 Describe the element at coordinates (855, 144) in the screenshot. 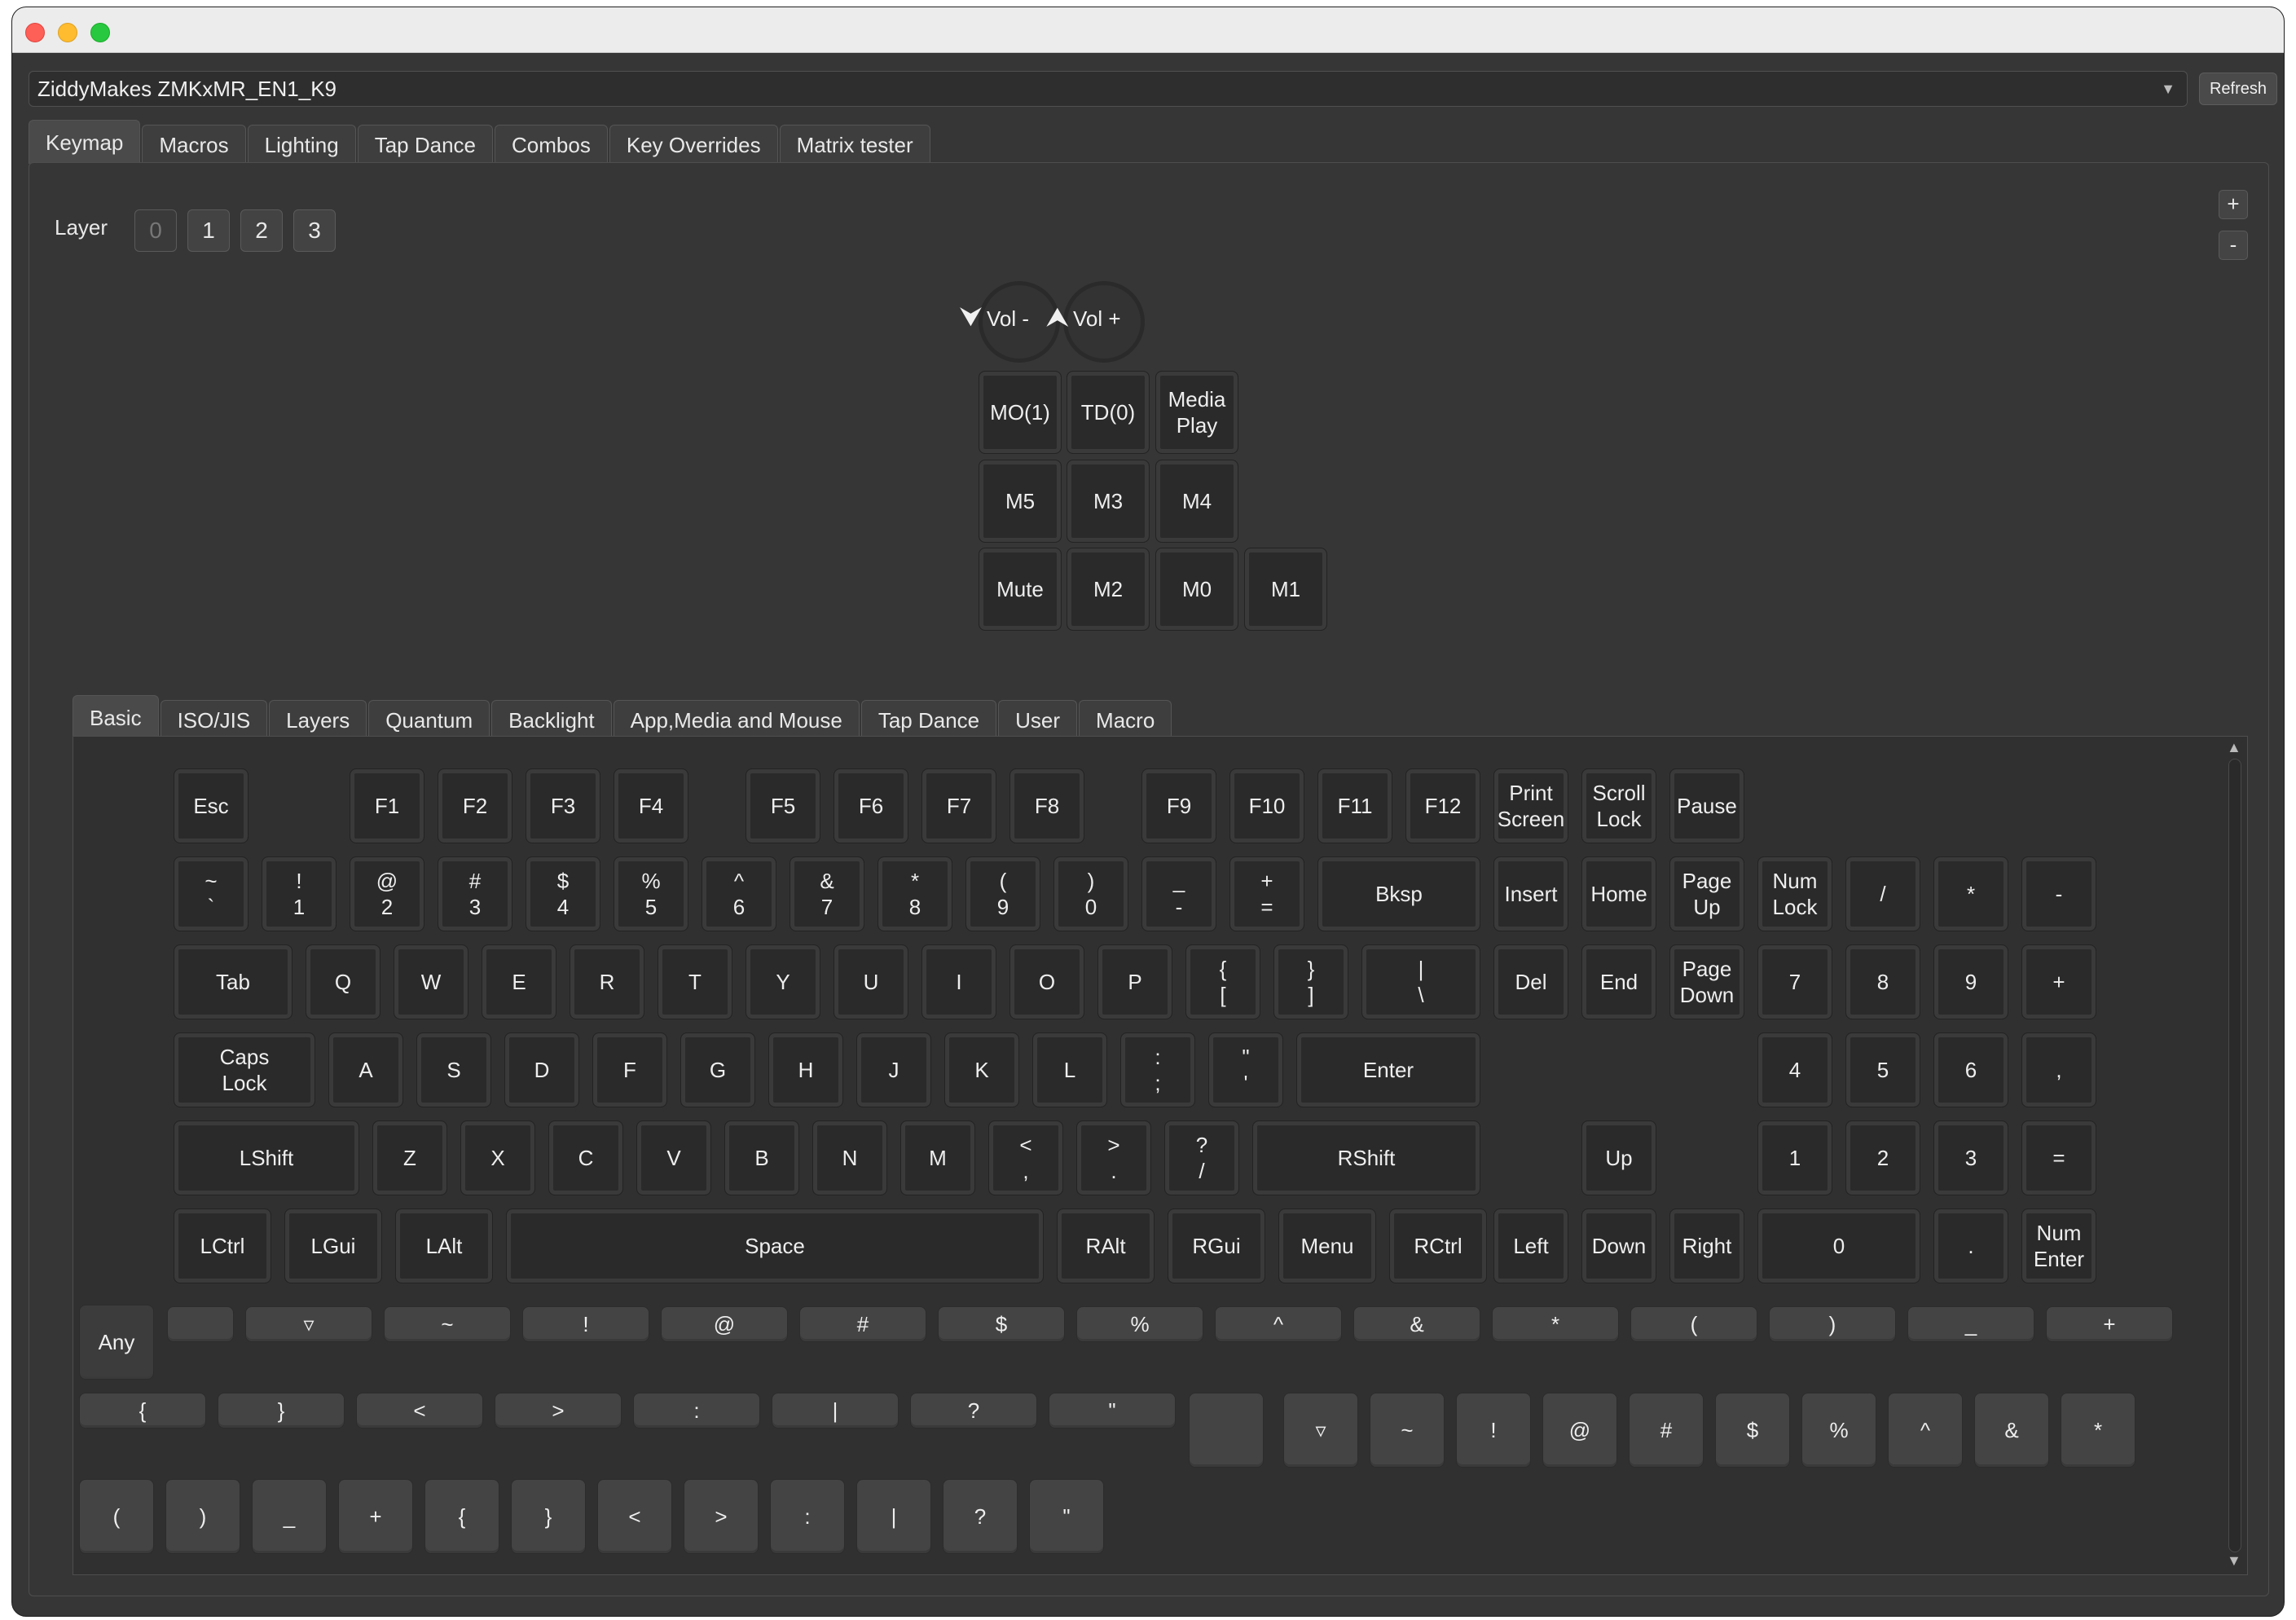

I see `tab-matrix-tester: Matrix tester` at that location.